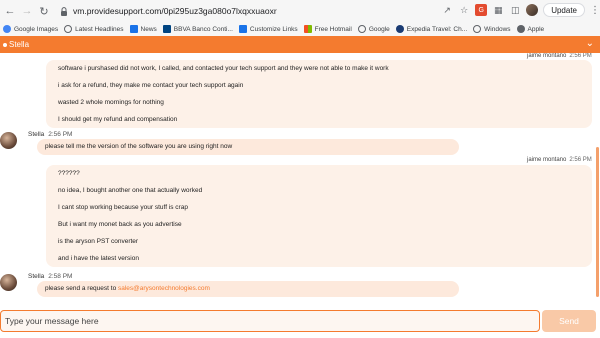 The image size is (600, 338). What do you see at coordinates (242, 29) in the screenshot?
I see `customize-links-icon` at bounding box center [242, 29].